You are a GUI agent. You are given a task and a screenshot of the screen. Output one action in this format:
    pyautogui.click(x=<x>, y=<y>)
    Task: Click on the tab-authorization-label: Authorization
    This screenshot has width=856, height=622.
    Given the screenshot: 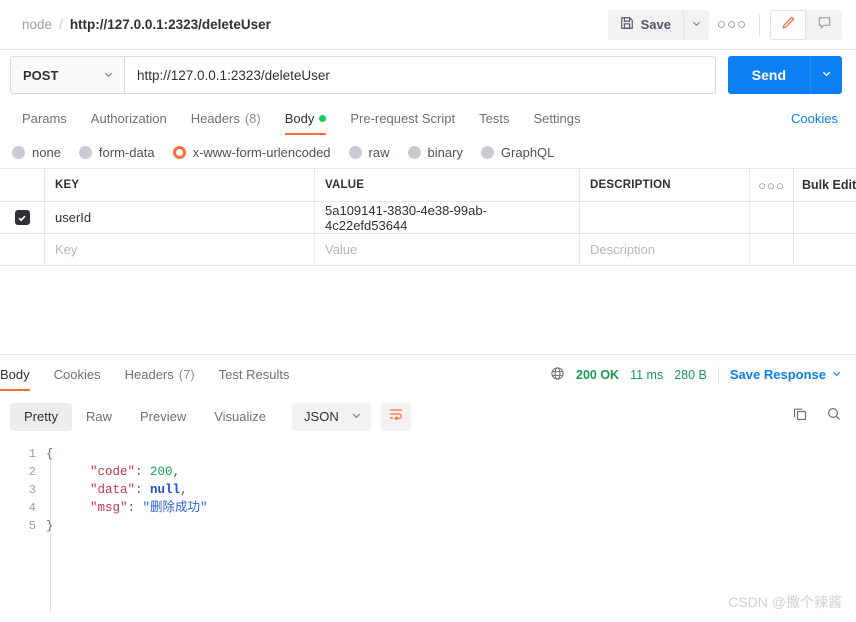 What is the action you would take?
    pyautogui.click(x=128, y=118)
    